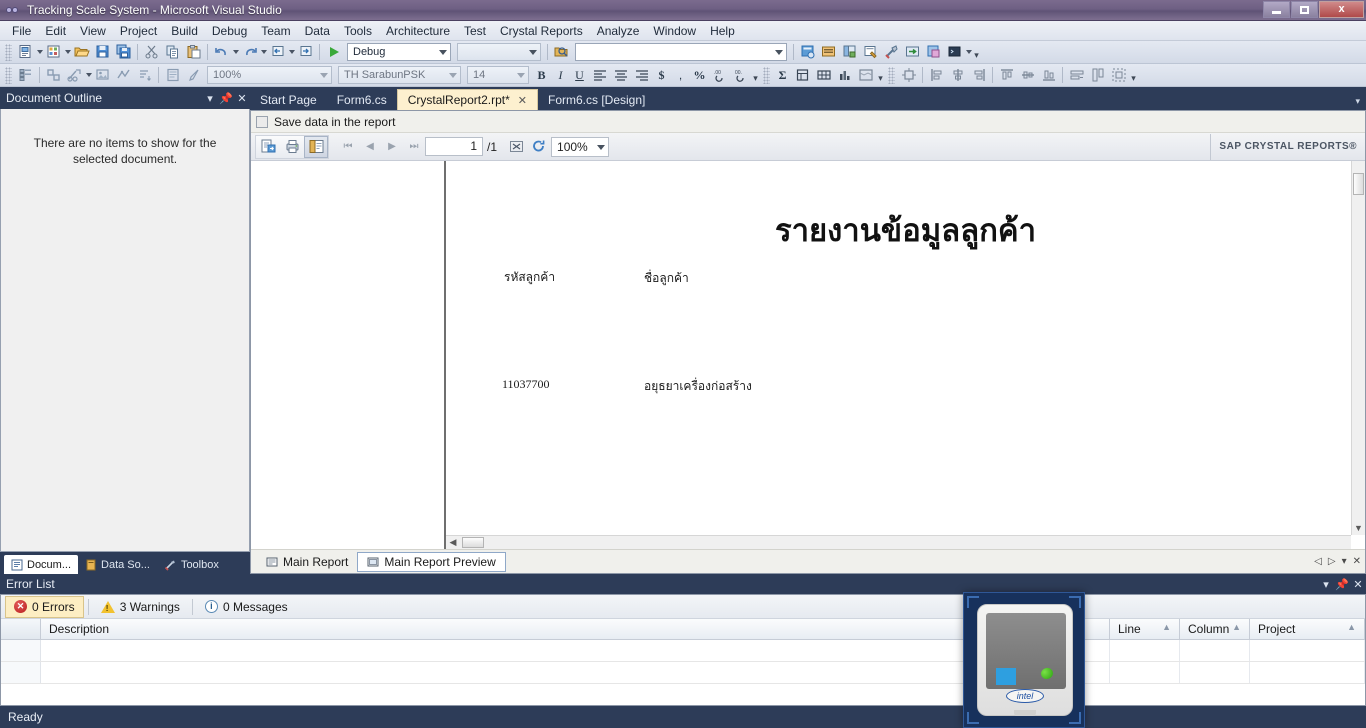 This screenshot has width=1366, height=728. Describe the element at coordinates (102, 52) in the screenshot. I see `save-icon` at that location.